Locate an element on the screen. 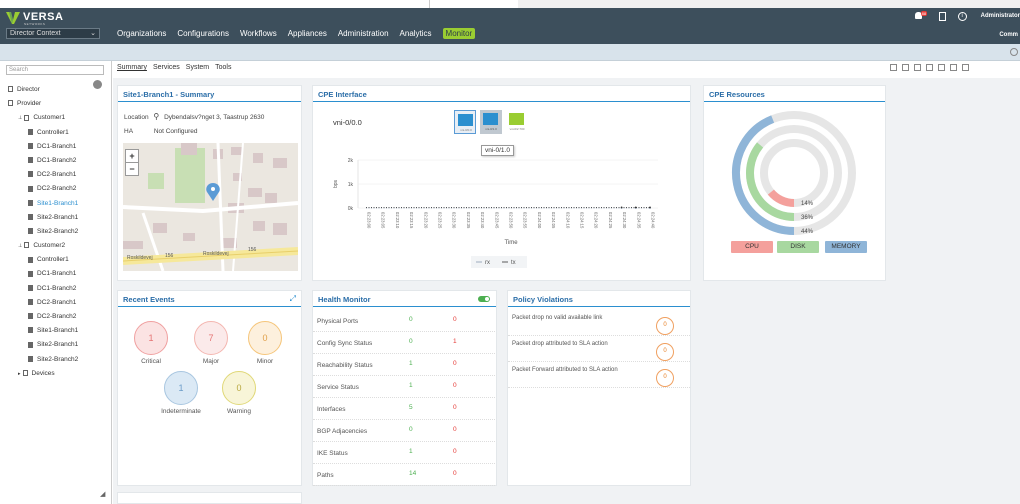 The width and height of the screenshot is (1020, 504). chart-icon is located at coordinates (905, 67).